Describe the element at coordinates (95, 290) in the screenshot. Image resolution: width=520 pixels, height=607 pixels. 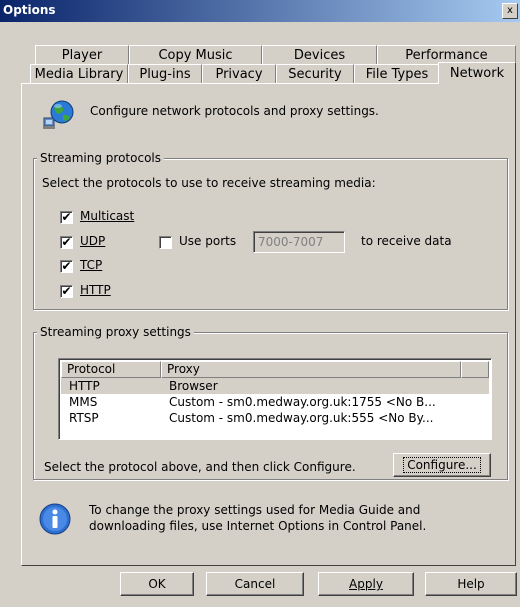
I see `http-label: HTTP` at that location.